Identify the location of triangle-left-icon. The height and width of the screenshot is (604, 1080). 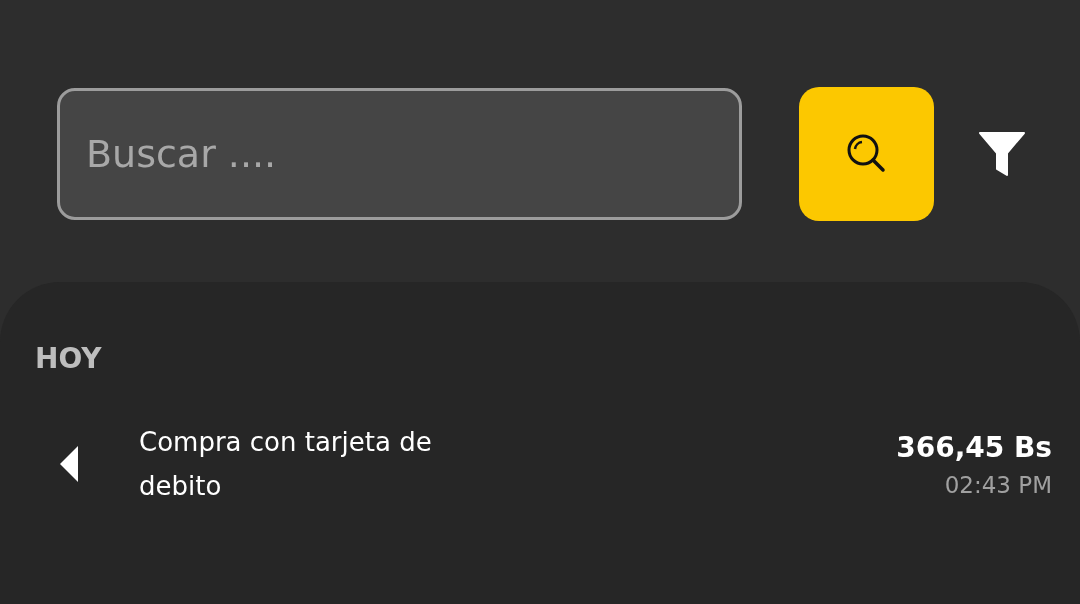
(69, 464).